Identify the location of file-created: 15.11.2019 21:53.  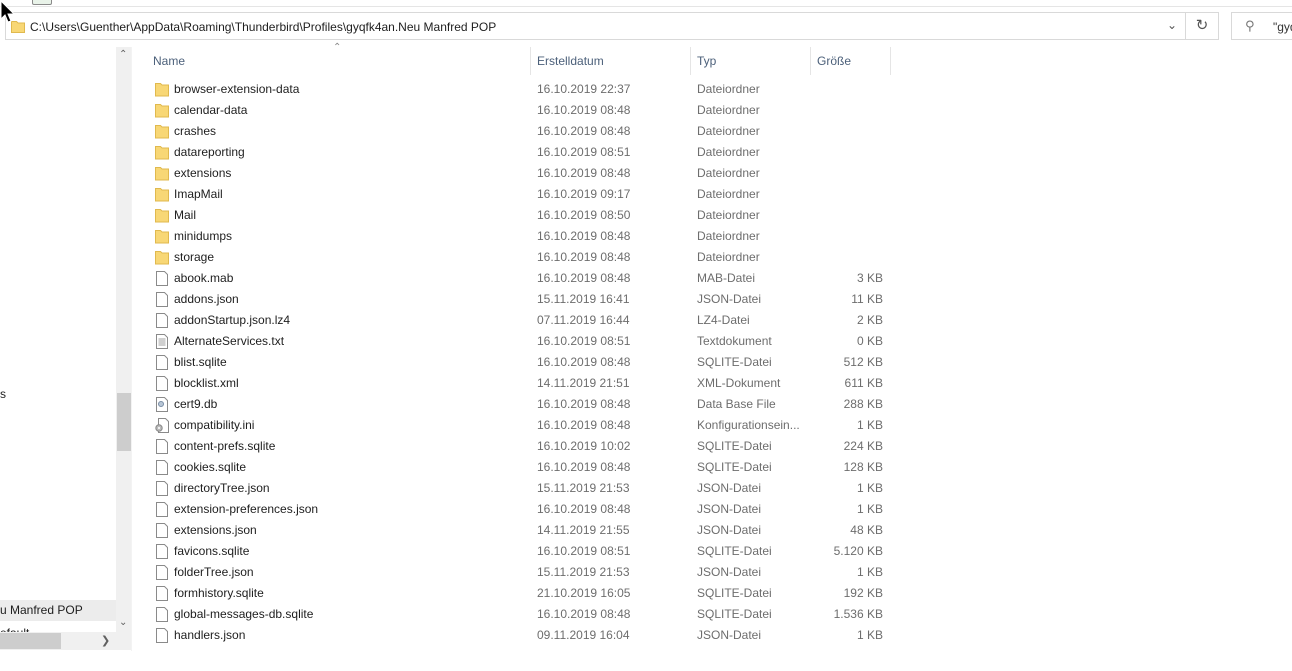
(583, 488).